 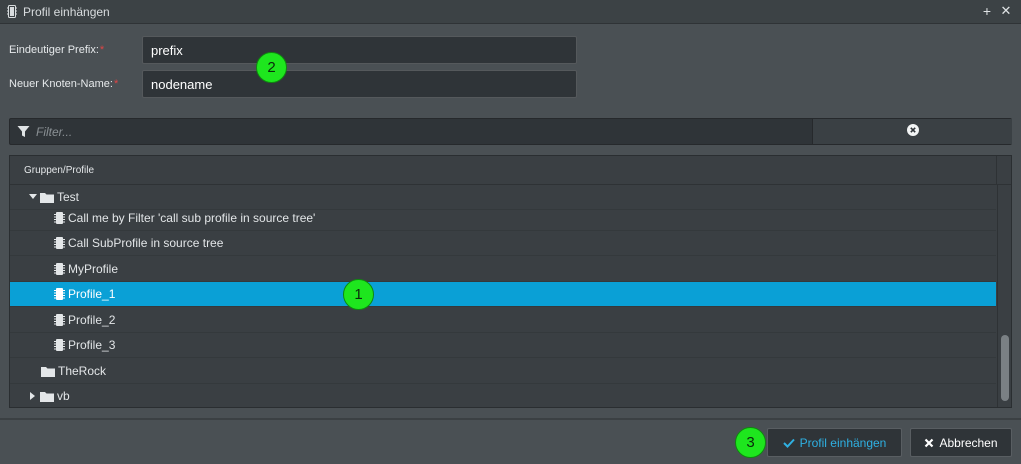 What do you see at coordinates (82, 371) in the screenshot?
I see `tree-row-label: TheRock` at bounding box center [82, 371].